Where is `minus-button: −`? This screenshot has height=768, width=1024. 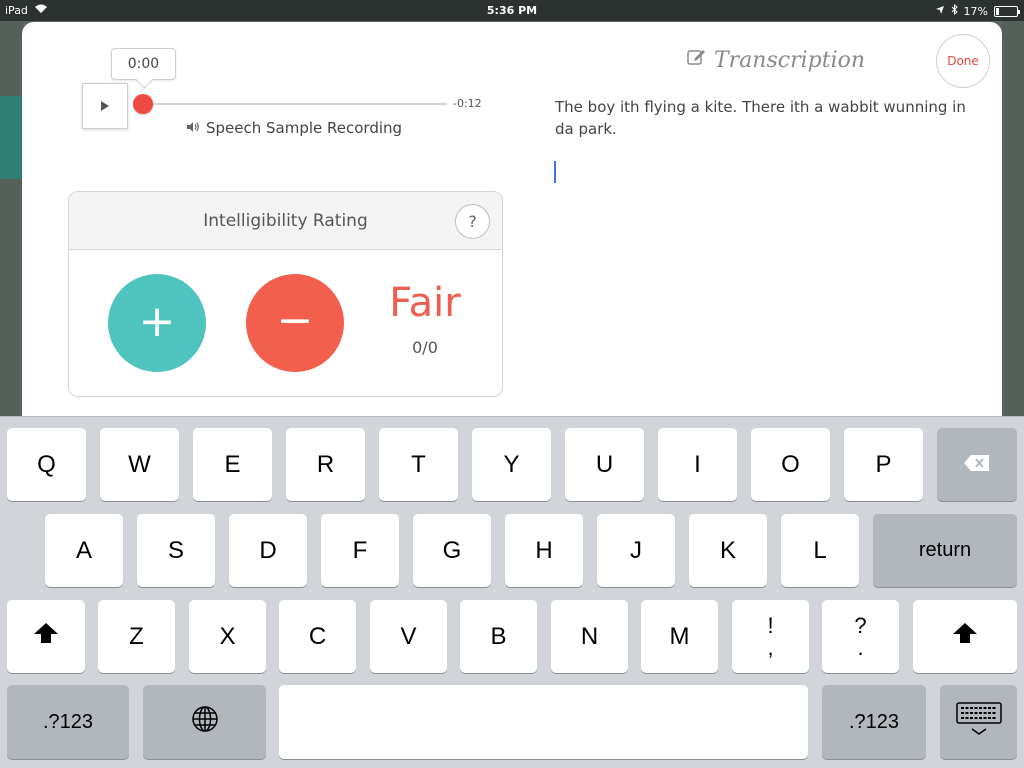
minus-button: − is located at coordinates (295, 323).